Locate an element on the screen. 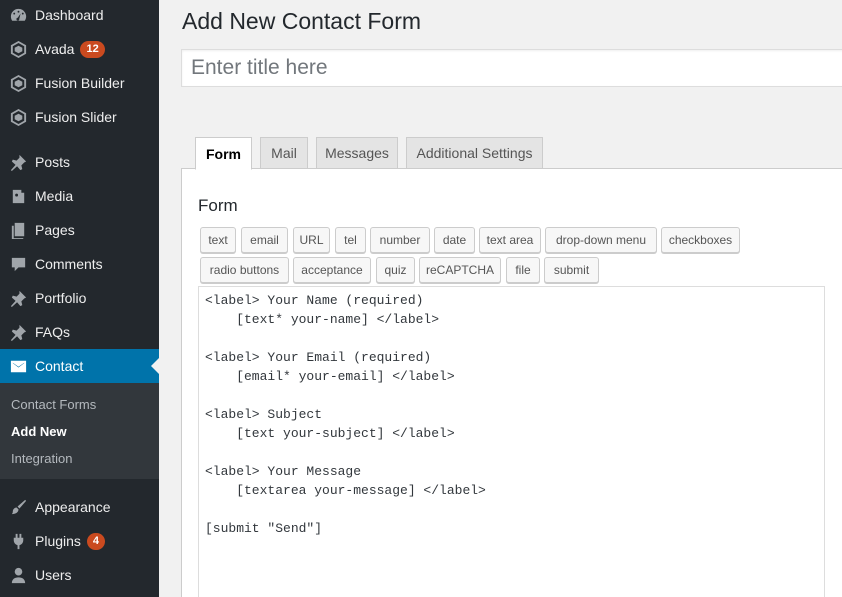 The width and height of the screenshot is (842, 597). menu-item-plugins: Plugins 4 is located at coordinates (79, 541).